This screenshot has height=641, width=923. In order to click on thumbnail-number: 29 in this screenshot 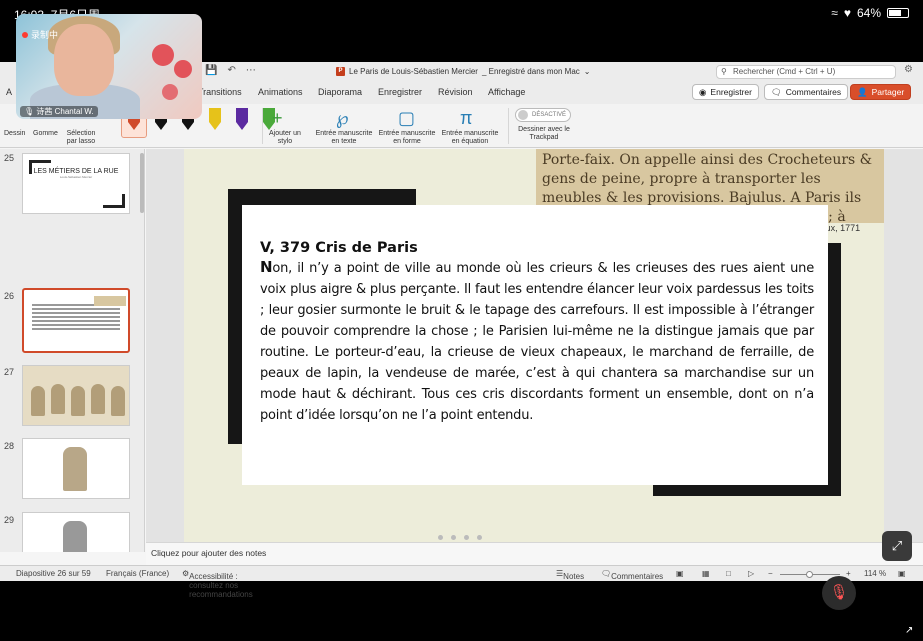, I will do `click(9, 520)`.